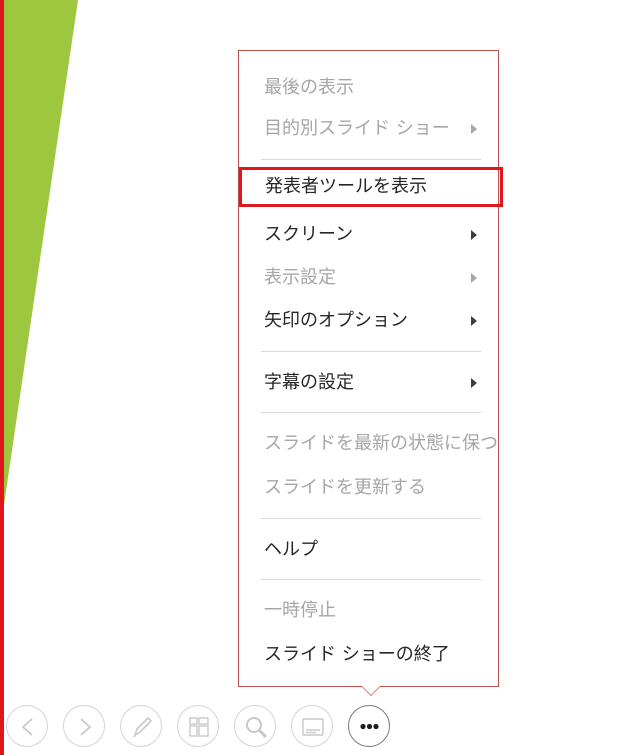  What do you see at coordinates (39, 252) in the screenshot?
I see `slide-background-shape` at bounding box center [39, 252].